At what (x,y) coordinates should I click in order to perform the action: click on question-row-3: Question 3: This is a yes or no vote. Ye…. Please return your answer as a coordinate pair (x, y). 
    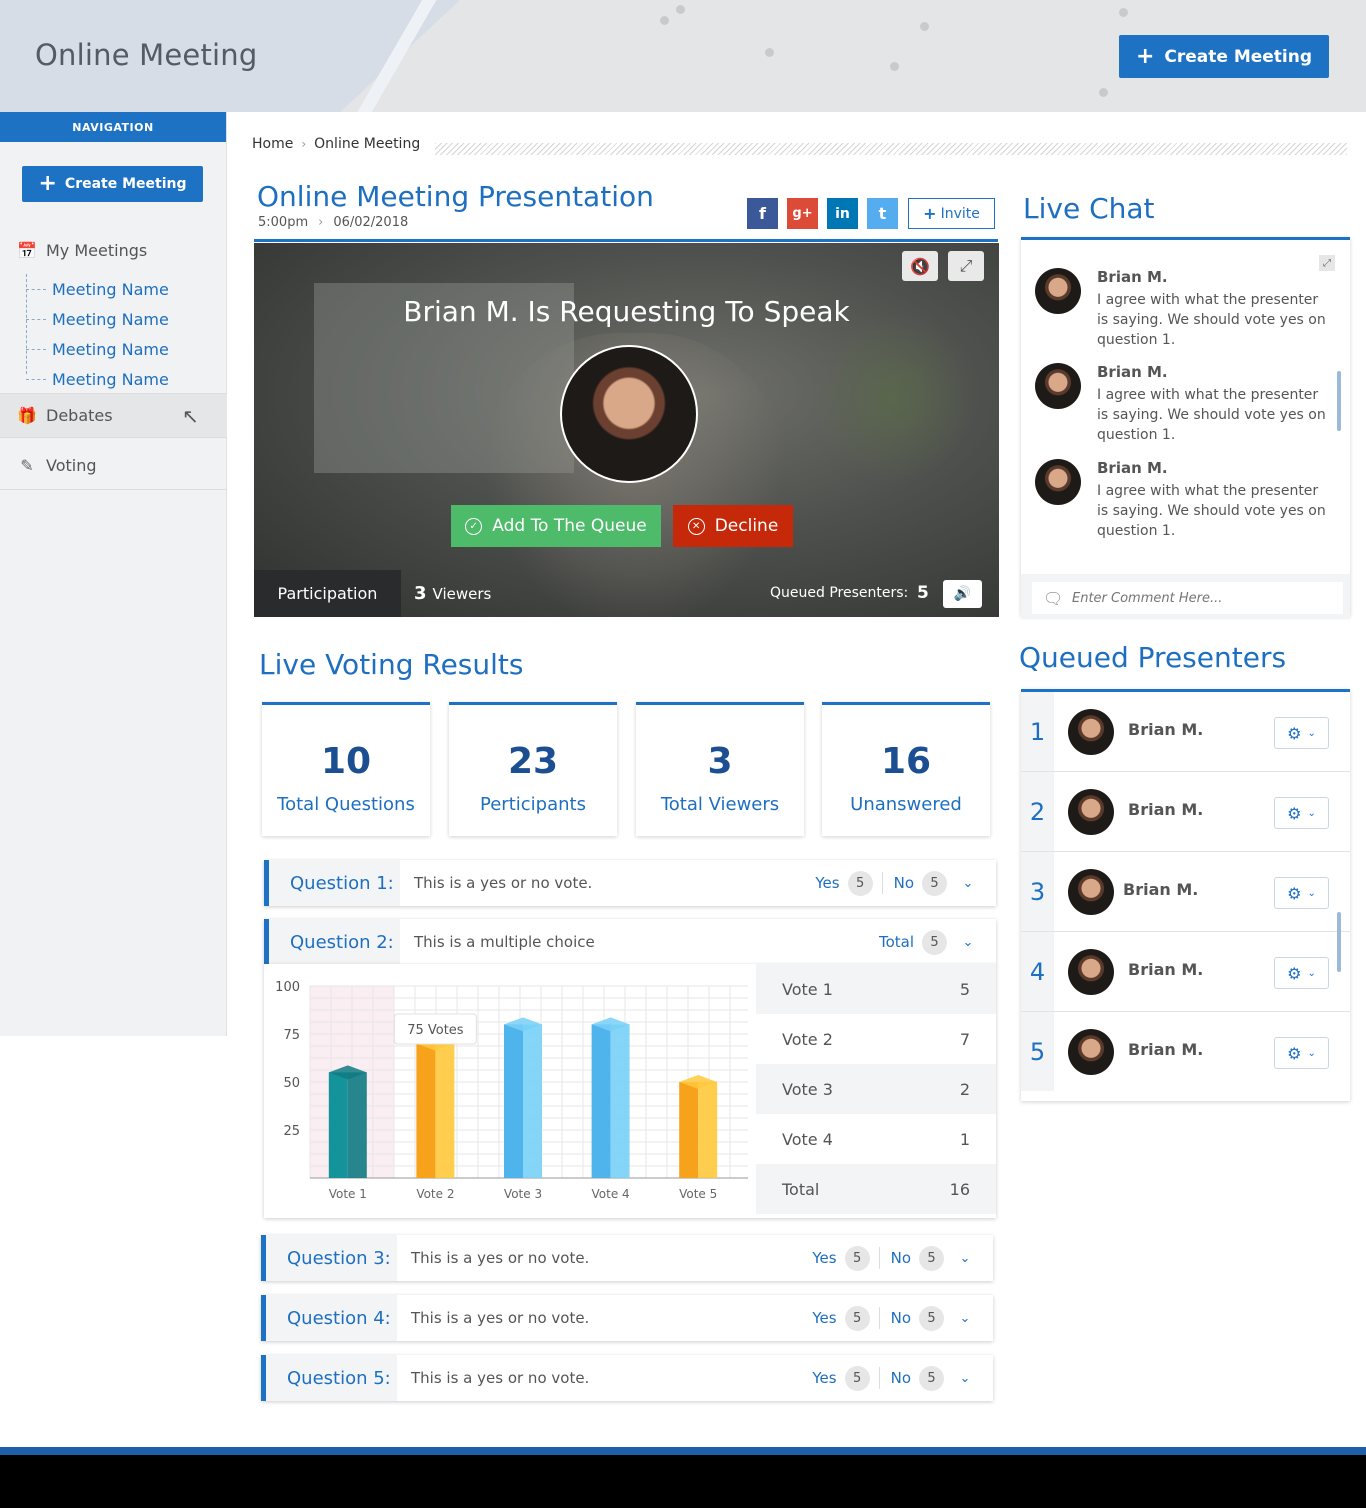
    Looking at the image, I should click on (627, 1258).